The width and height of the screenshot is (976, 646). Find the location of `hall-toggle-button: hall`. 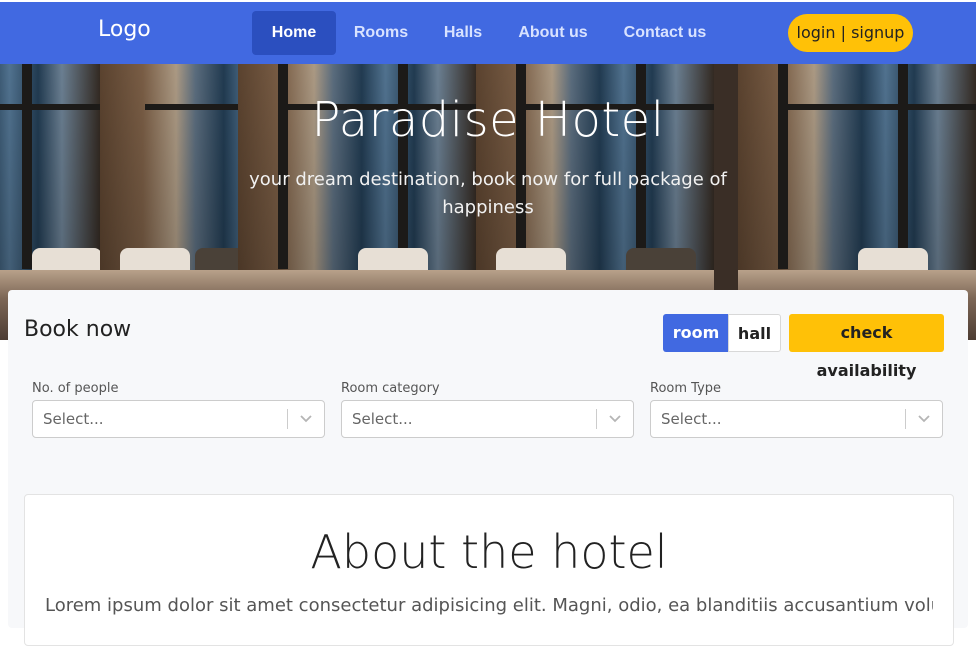

hall-toggle-button: hall is located at coordinates (754, 333).